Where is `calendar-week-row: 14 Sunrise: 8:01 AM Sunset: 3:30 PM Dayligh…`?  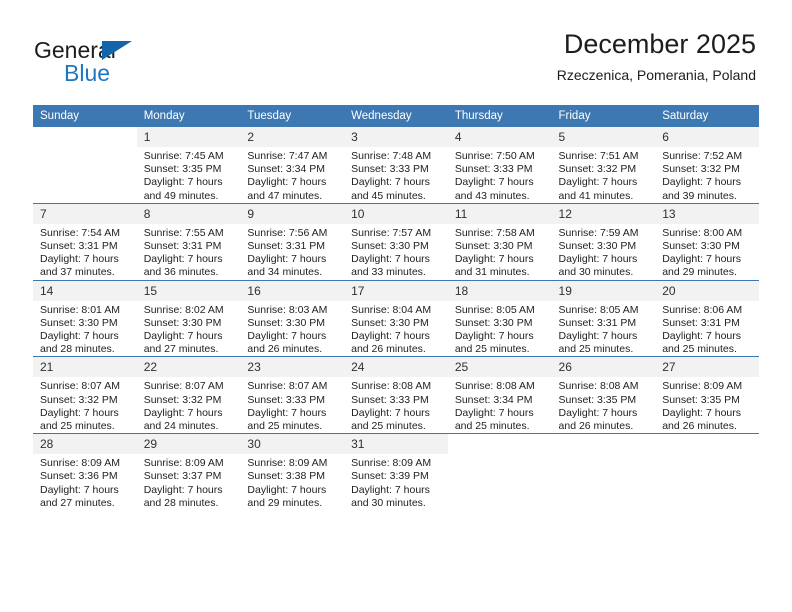
calendar-week-row: 14 Sunrise: 8:01 AM Sunset: 3:30 PM Dayligh… is located at coordinates (396, 318).